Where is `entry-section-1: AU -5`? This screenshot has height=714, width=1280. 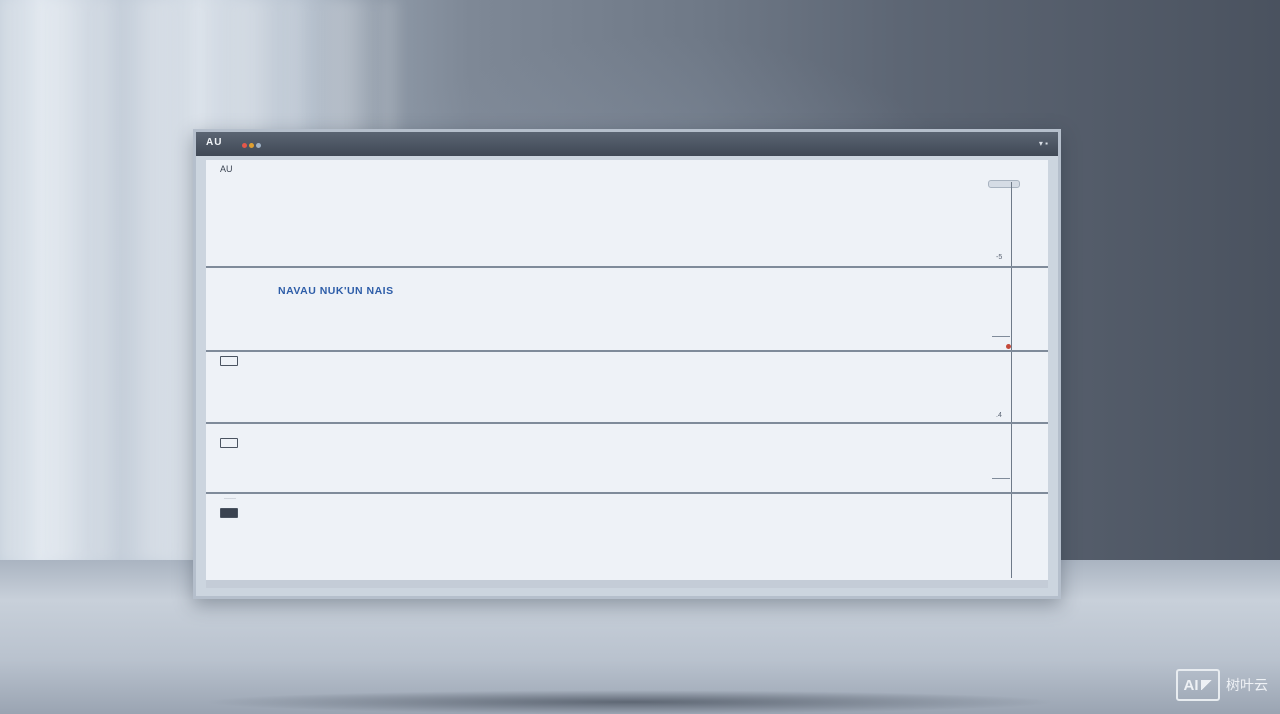 entry-section-1: AU -5 is located at coordinates (627, 214).